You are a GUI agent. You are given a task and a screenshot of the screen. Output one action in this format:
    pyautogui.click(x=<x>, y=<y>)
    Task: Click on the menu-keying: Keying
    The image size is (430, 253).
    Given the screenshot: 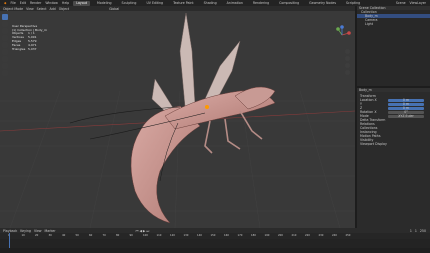 What is the action you would take?
    pyautogui.click(x=25, y=231)
    